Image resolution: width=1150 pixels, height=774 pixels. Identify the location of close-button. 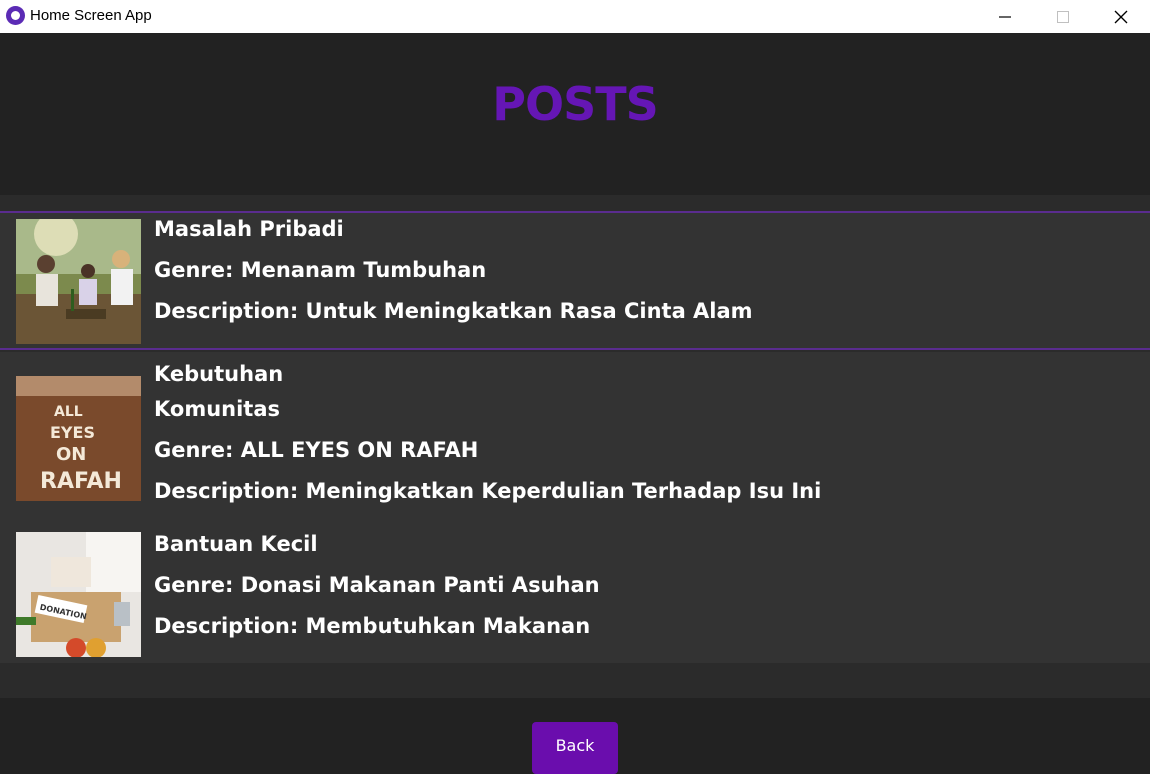
(1121, 16).